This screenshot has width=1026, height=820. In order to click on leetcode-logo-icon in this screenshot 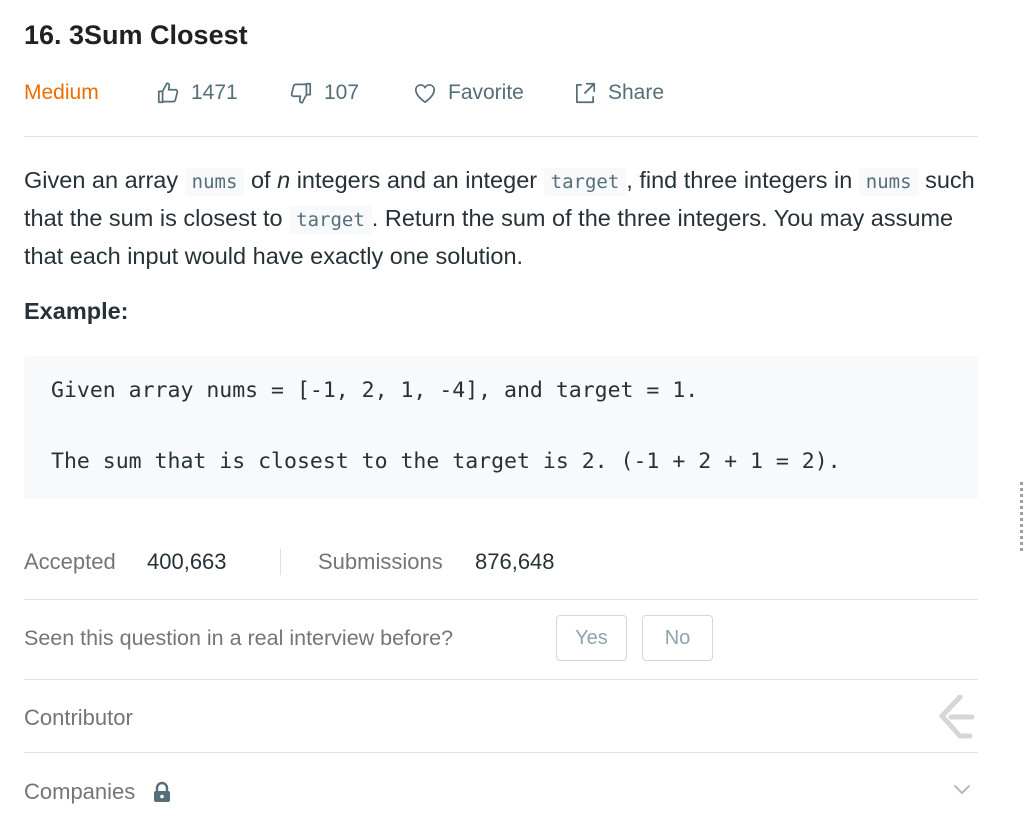, I will do `click(957, 716)`.